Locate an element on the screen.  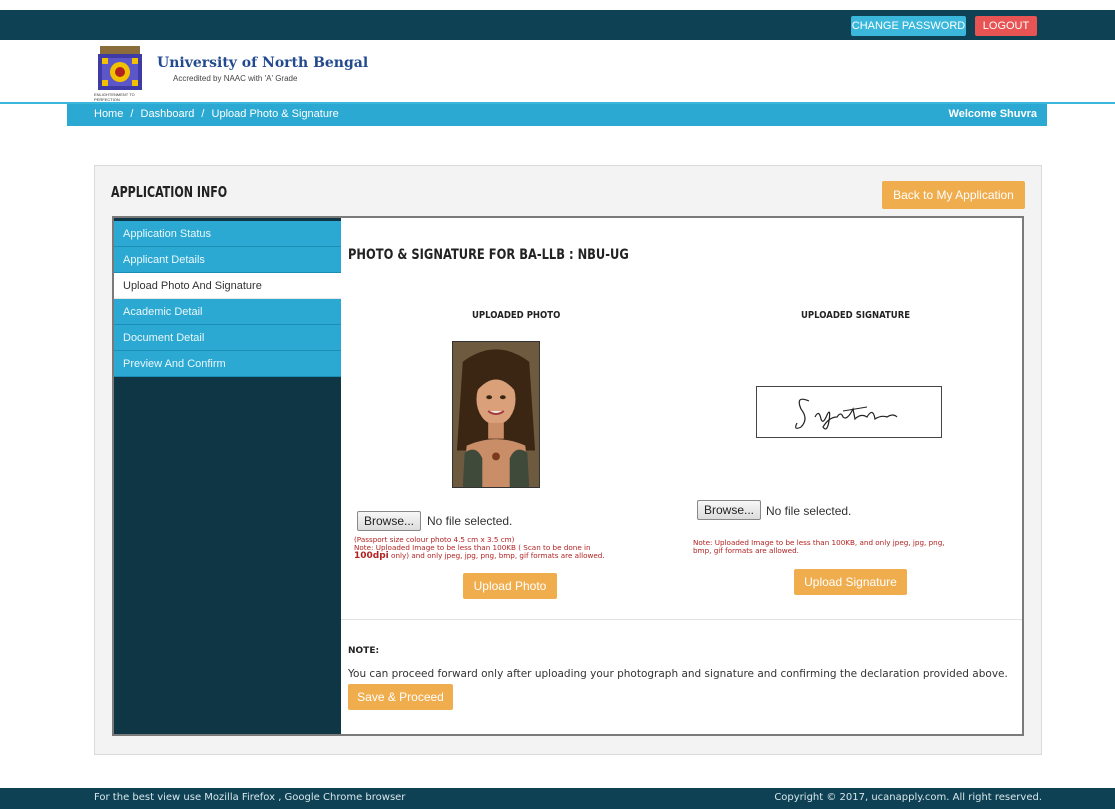
upload-photo-button: Upload Photo is located at coordinates (510, 586).